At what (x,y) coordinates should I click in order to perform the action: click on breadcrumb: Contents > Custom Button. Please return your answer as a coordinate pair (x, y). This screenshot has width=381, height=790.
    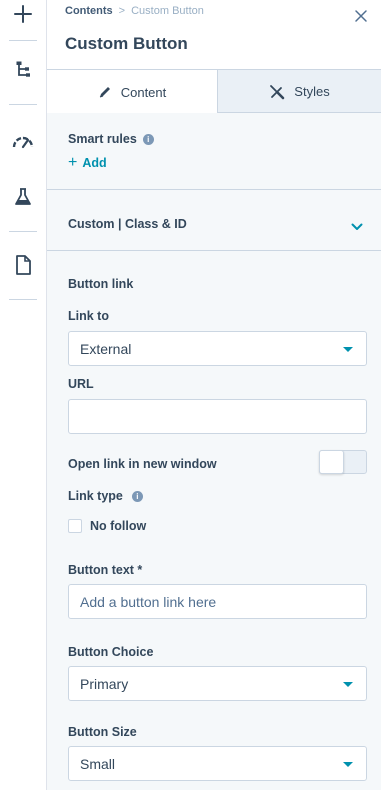
    Looking at the image, I should click on (134, 11).